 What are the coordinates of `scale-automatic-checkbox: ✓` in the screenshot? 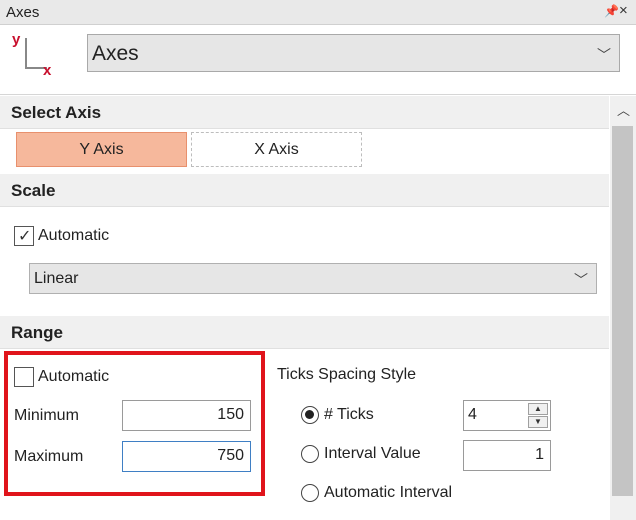 It's located at (24, 236).